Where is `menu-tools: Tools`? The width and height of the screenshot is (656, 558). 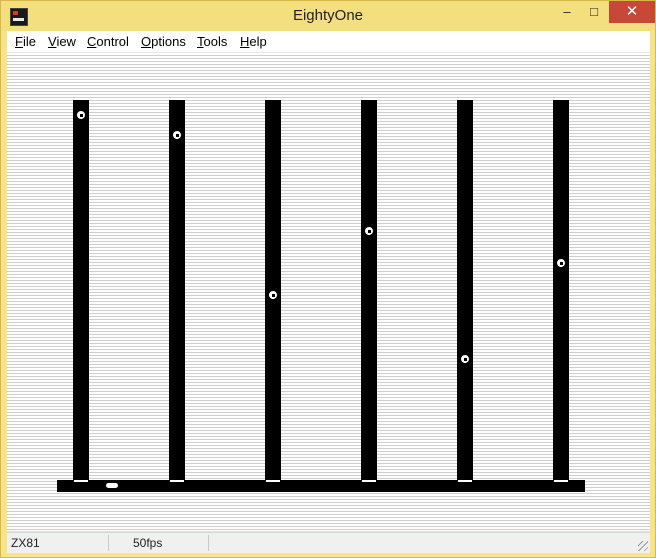
menu-tools: Tools is located at coordinates (212, 41).